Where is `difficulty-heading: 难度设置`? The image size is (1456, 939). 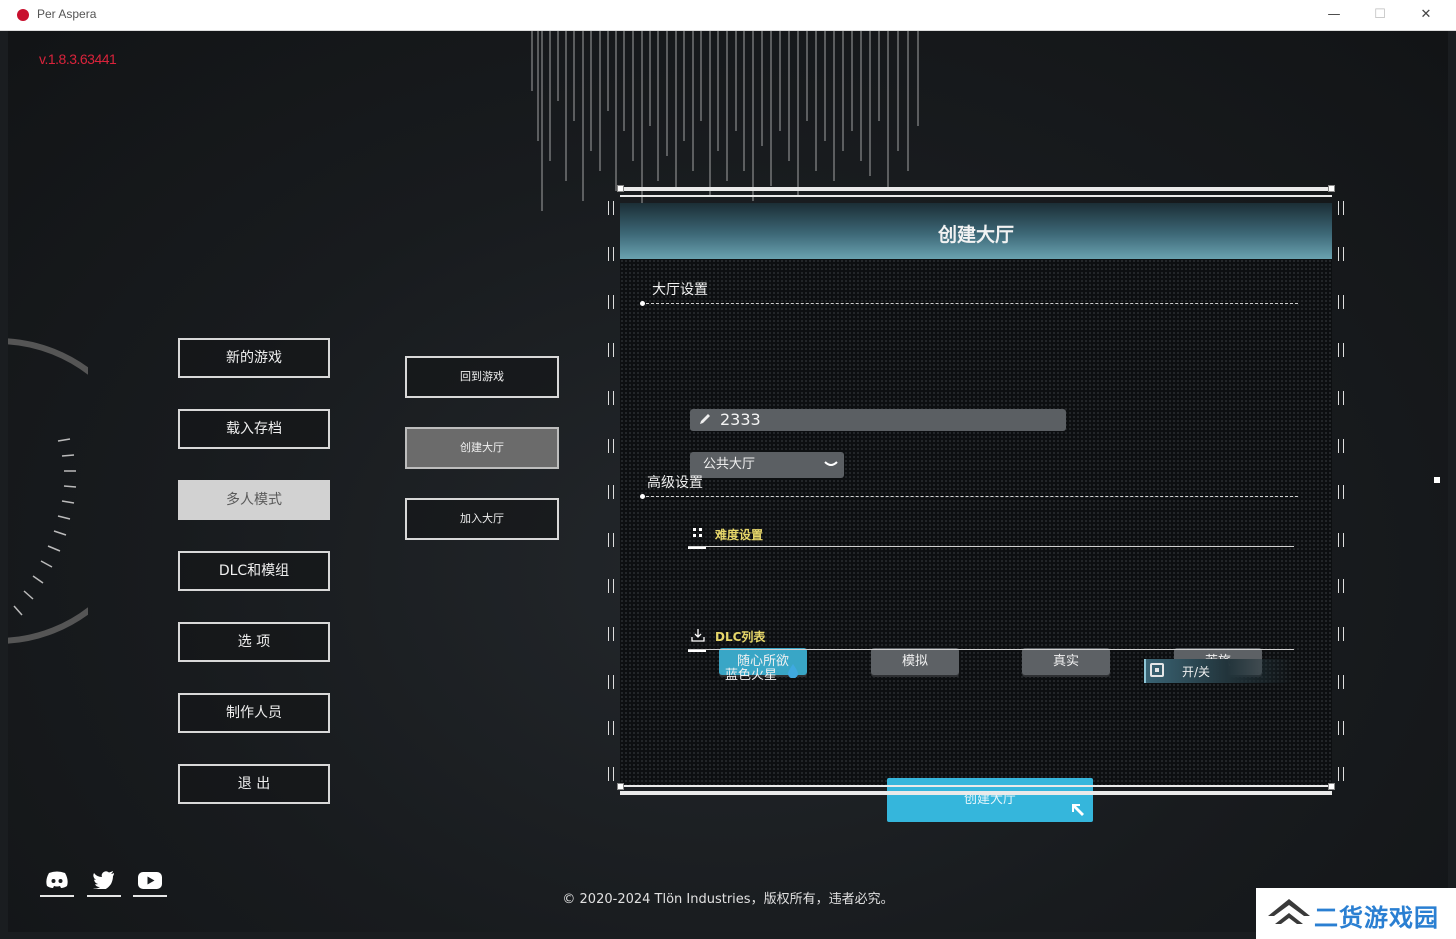 difficulty-heading: 难度设置 is located at coordinates (739, 535).